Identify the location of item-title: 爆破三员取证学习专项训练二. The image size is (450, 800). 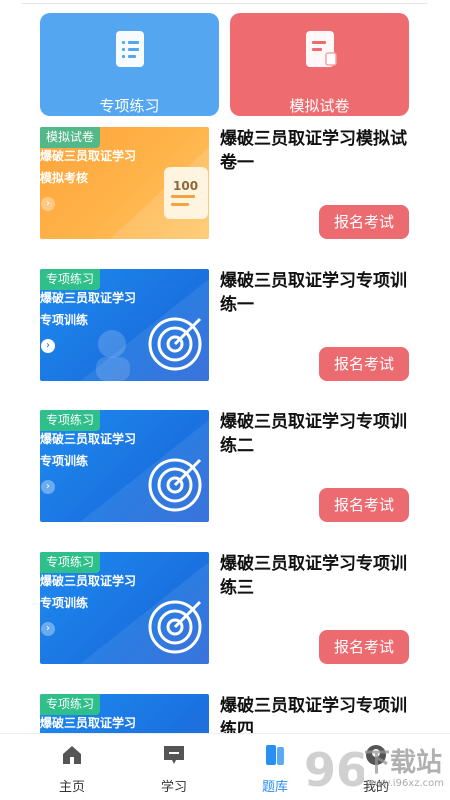
(313, 434).